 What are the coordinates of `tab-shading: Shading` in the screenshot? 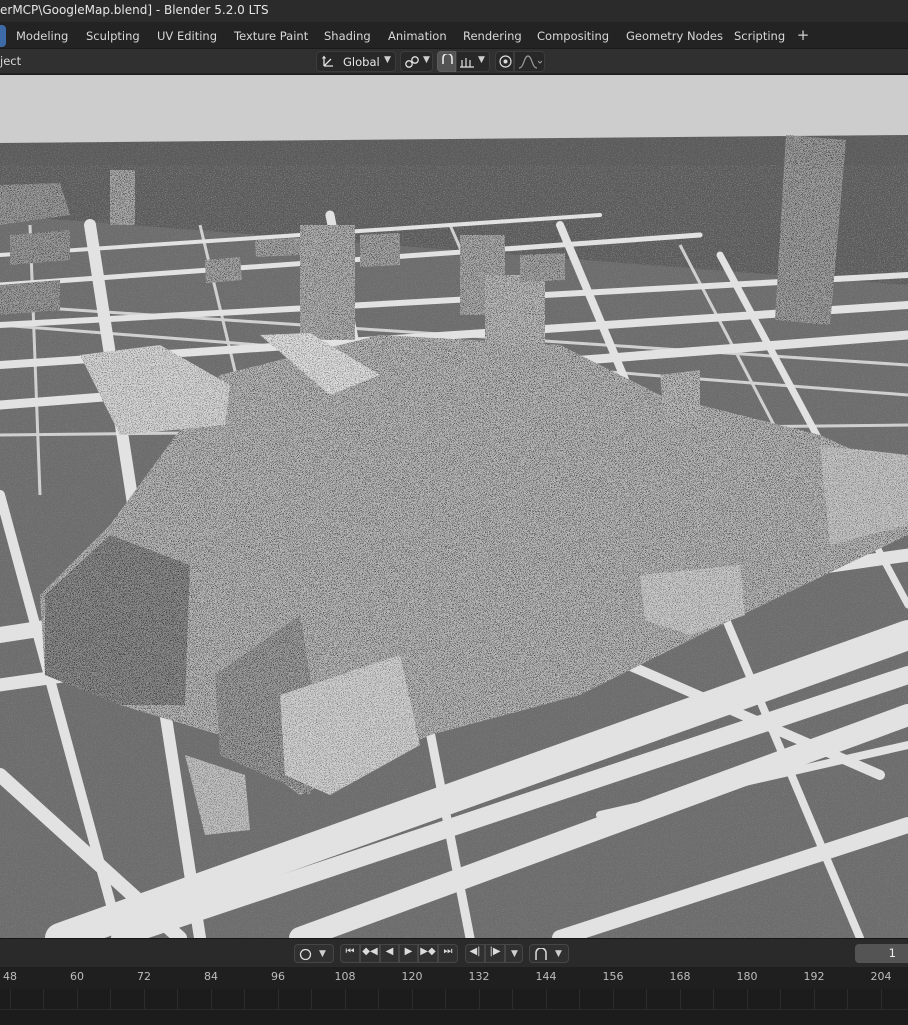 It's located at (347, 36).